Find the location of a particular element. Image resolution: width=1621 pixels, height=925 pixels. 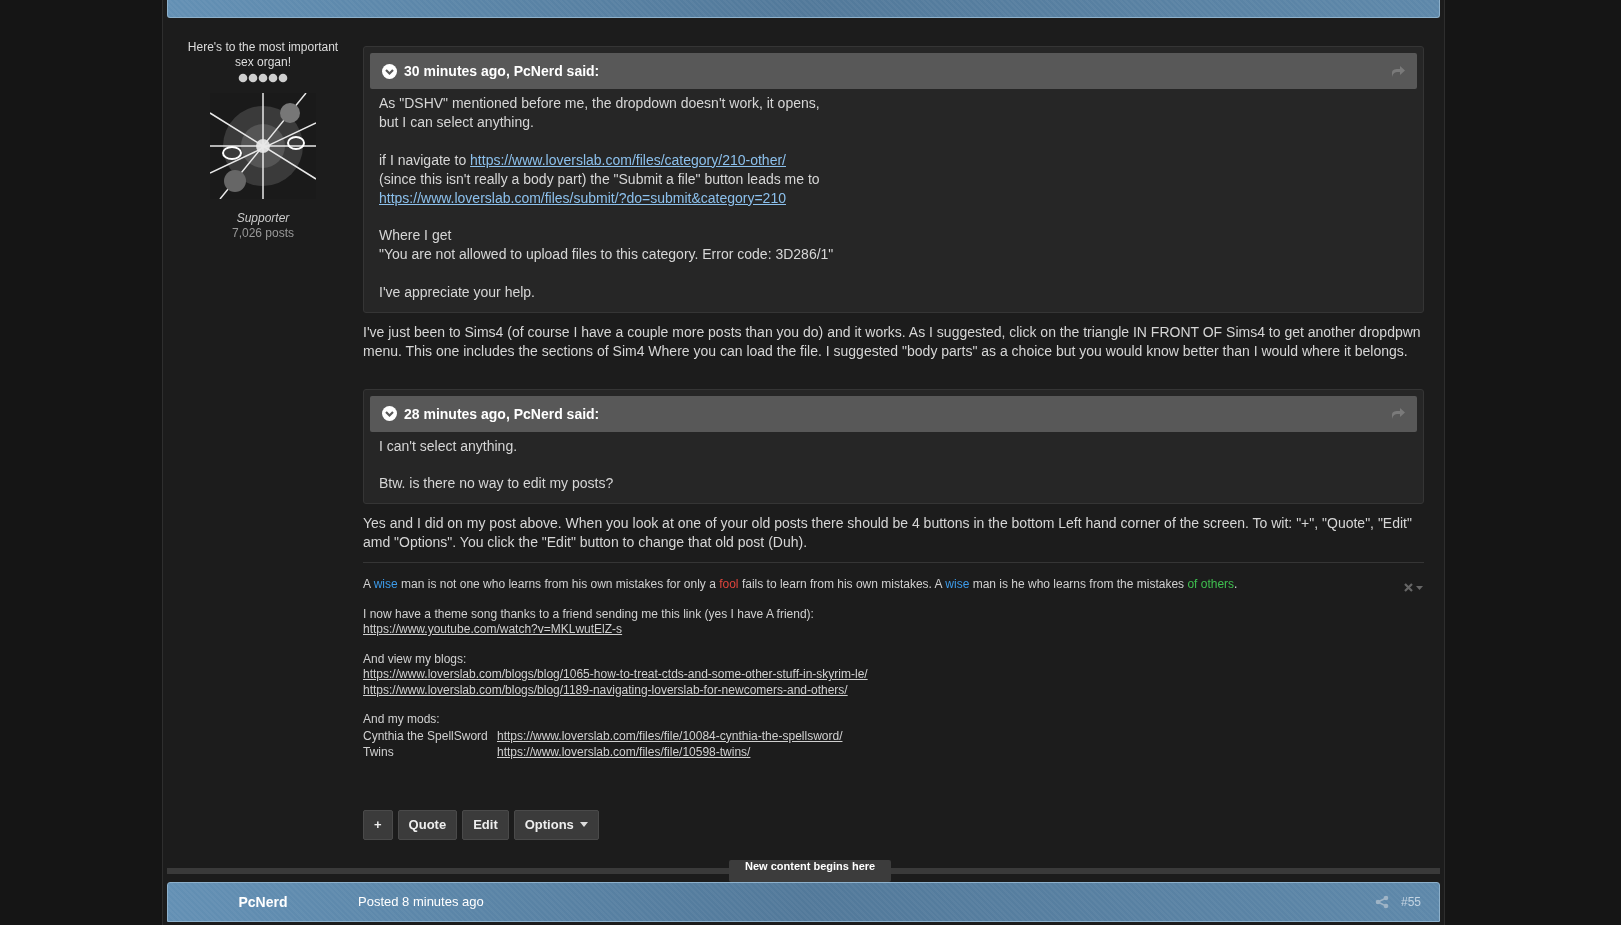

quote-text: Btw. is there no way to edit my posts? is located at coordinates (497, 483).